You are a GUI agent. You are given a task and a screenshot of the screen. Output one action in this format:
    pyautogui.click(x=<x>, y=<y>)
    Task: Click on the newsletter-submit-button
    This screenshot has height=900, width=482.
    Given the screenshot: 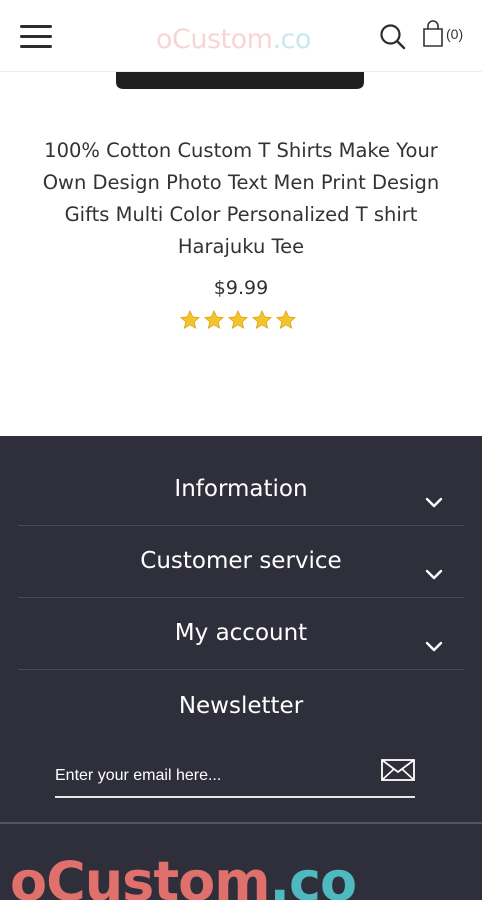 What is the action you would take?
    pyautogui.click(x=398, y=770)
    